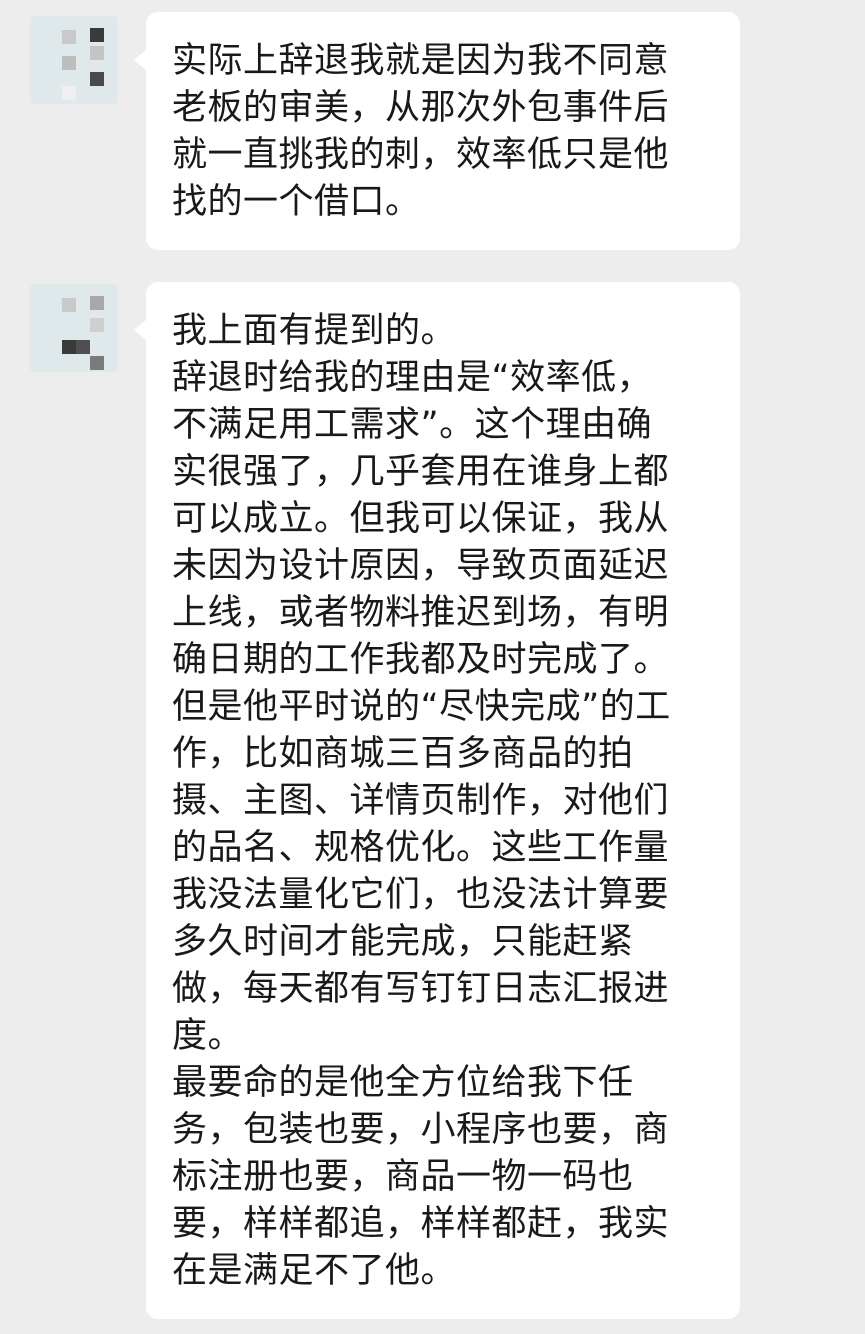 The width and height of the screenshot is (865, 1334). I want to click on message-text-line: 上线，或者物料推迟到场，有明, so click(421, 613).